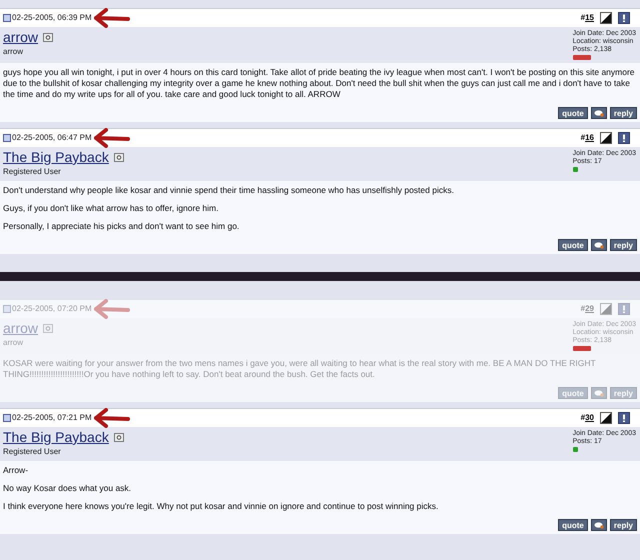 This screenshot has height=560, width=640. Describe the element at coordinates (589, 138) in the screenshot. I see `post-number-link: 16` at that location.